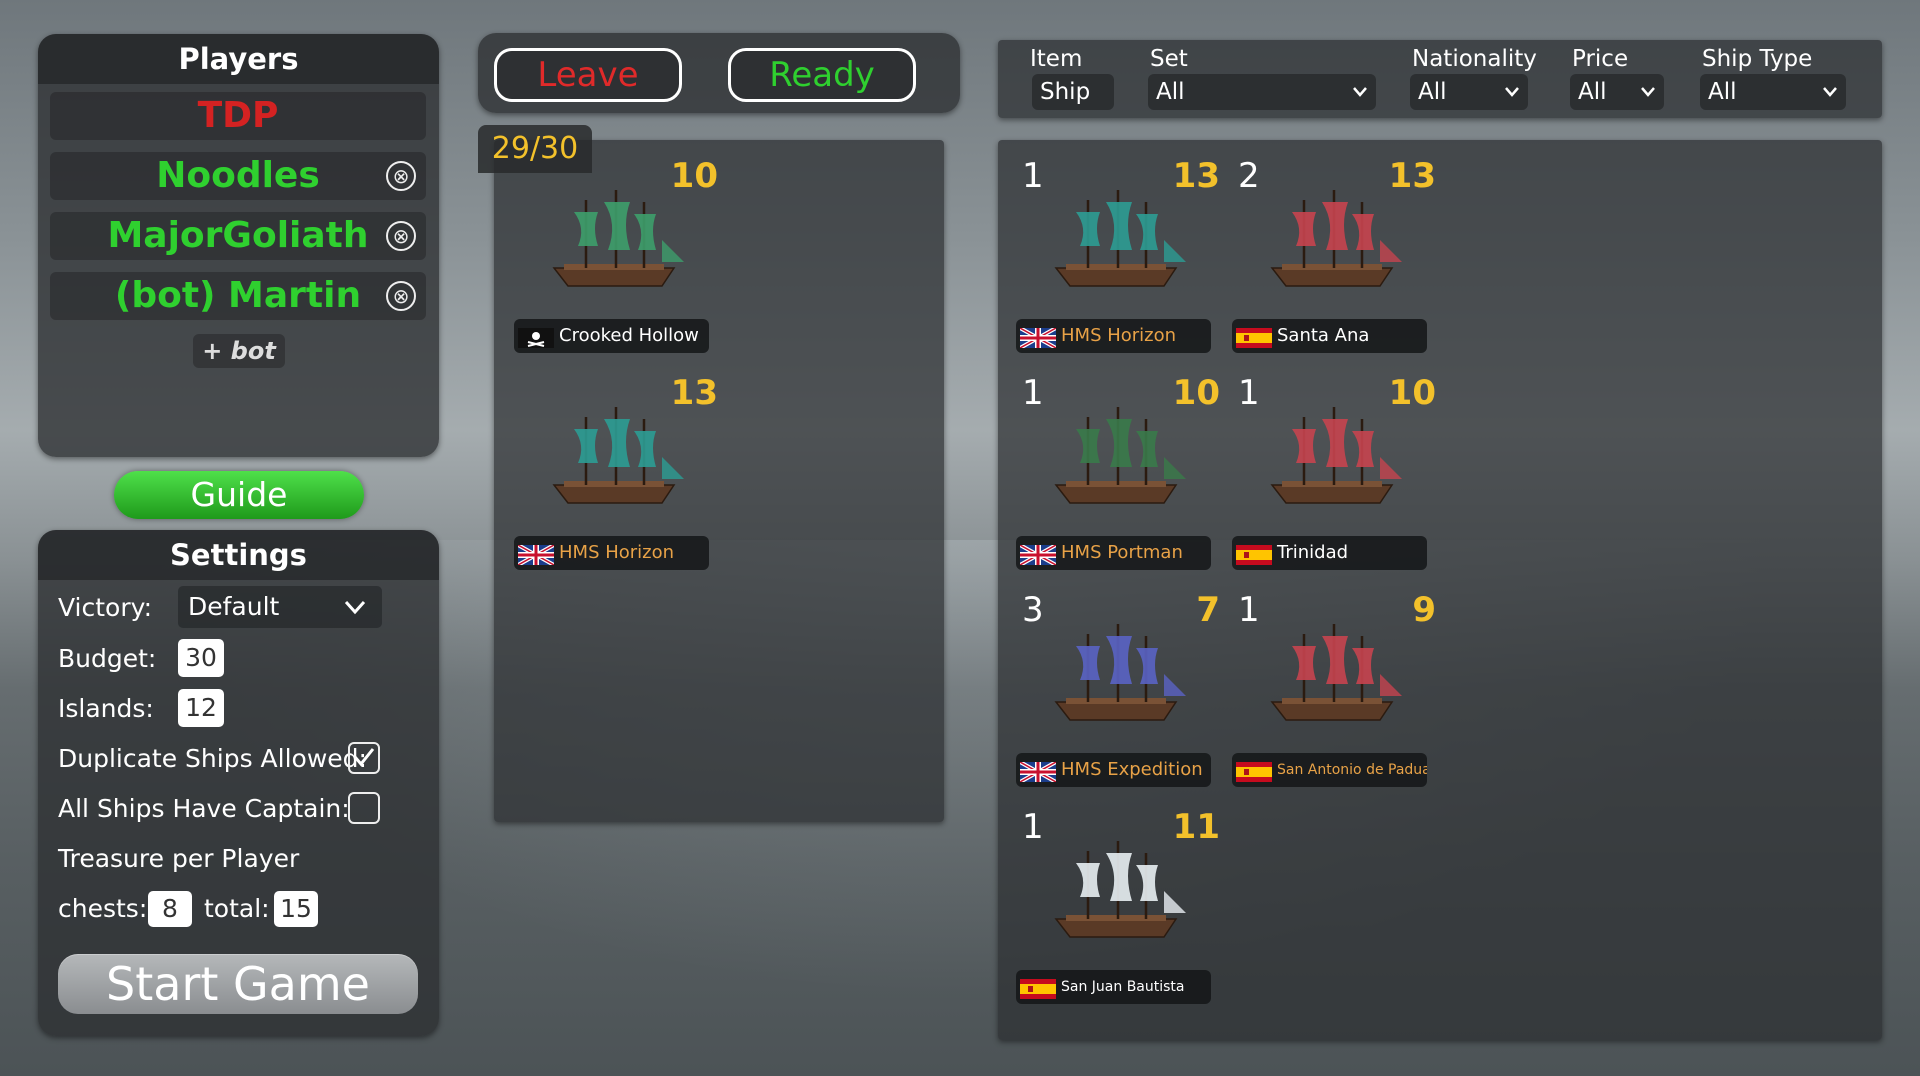 This screenshot has width=1920, height=1076. What do you see at coordinates (106, 708) in the screenshot?
I see `islands-label: Islands:` at bounding box center [106, 708].